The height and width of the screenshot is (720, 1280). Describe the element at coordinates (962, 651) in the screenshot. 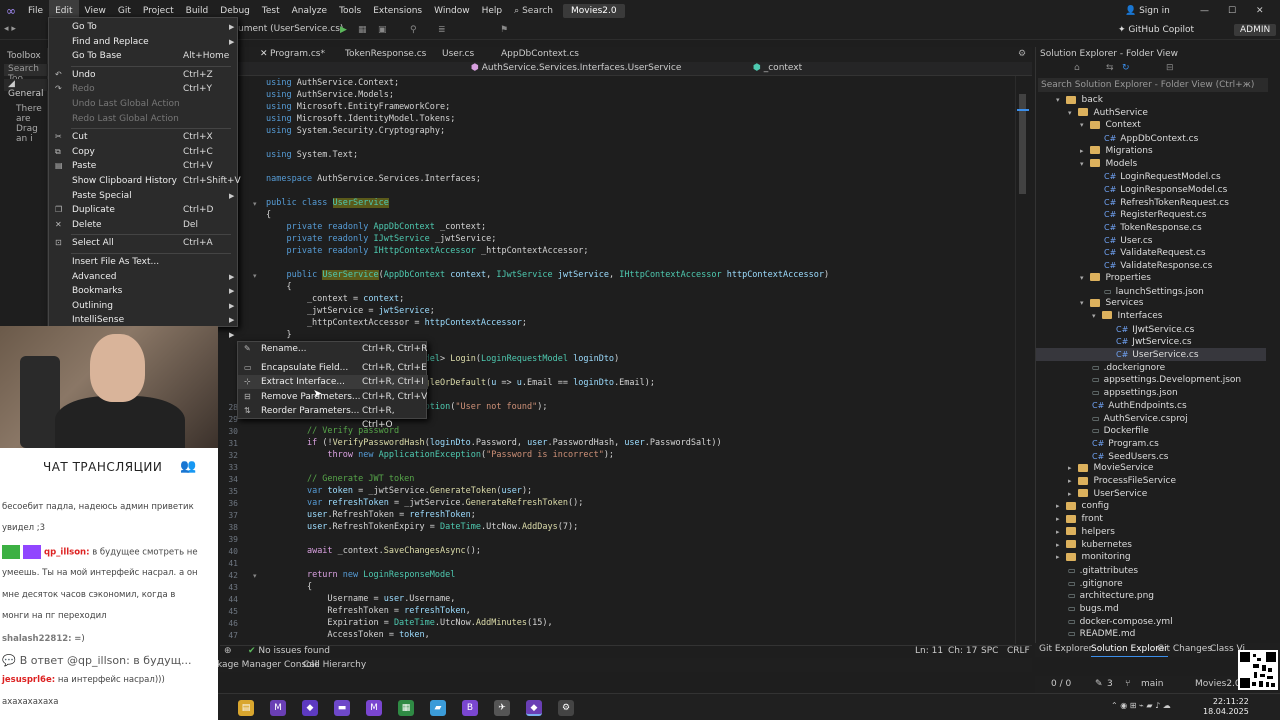

I see `char-indicator: Ch: 17` at that location.